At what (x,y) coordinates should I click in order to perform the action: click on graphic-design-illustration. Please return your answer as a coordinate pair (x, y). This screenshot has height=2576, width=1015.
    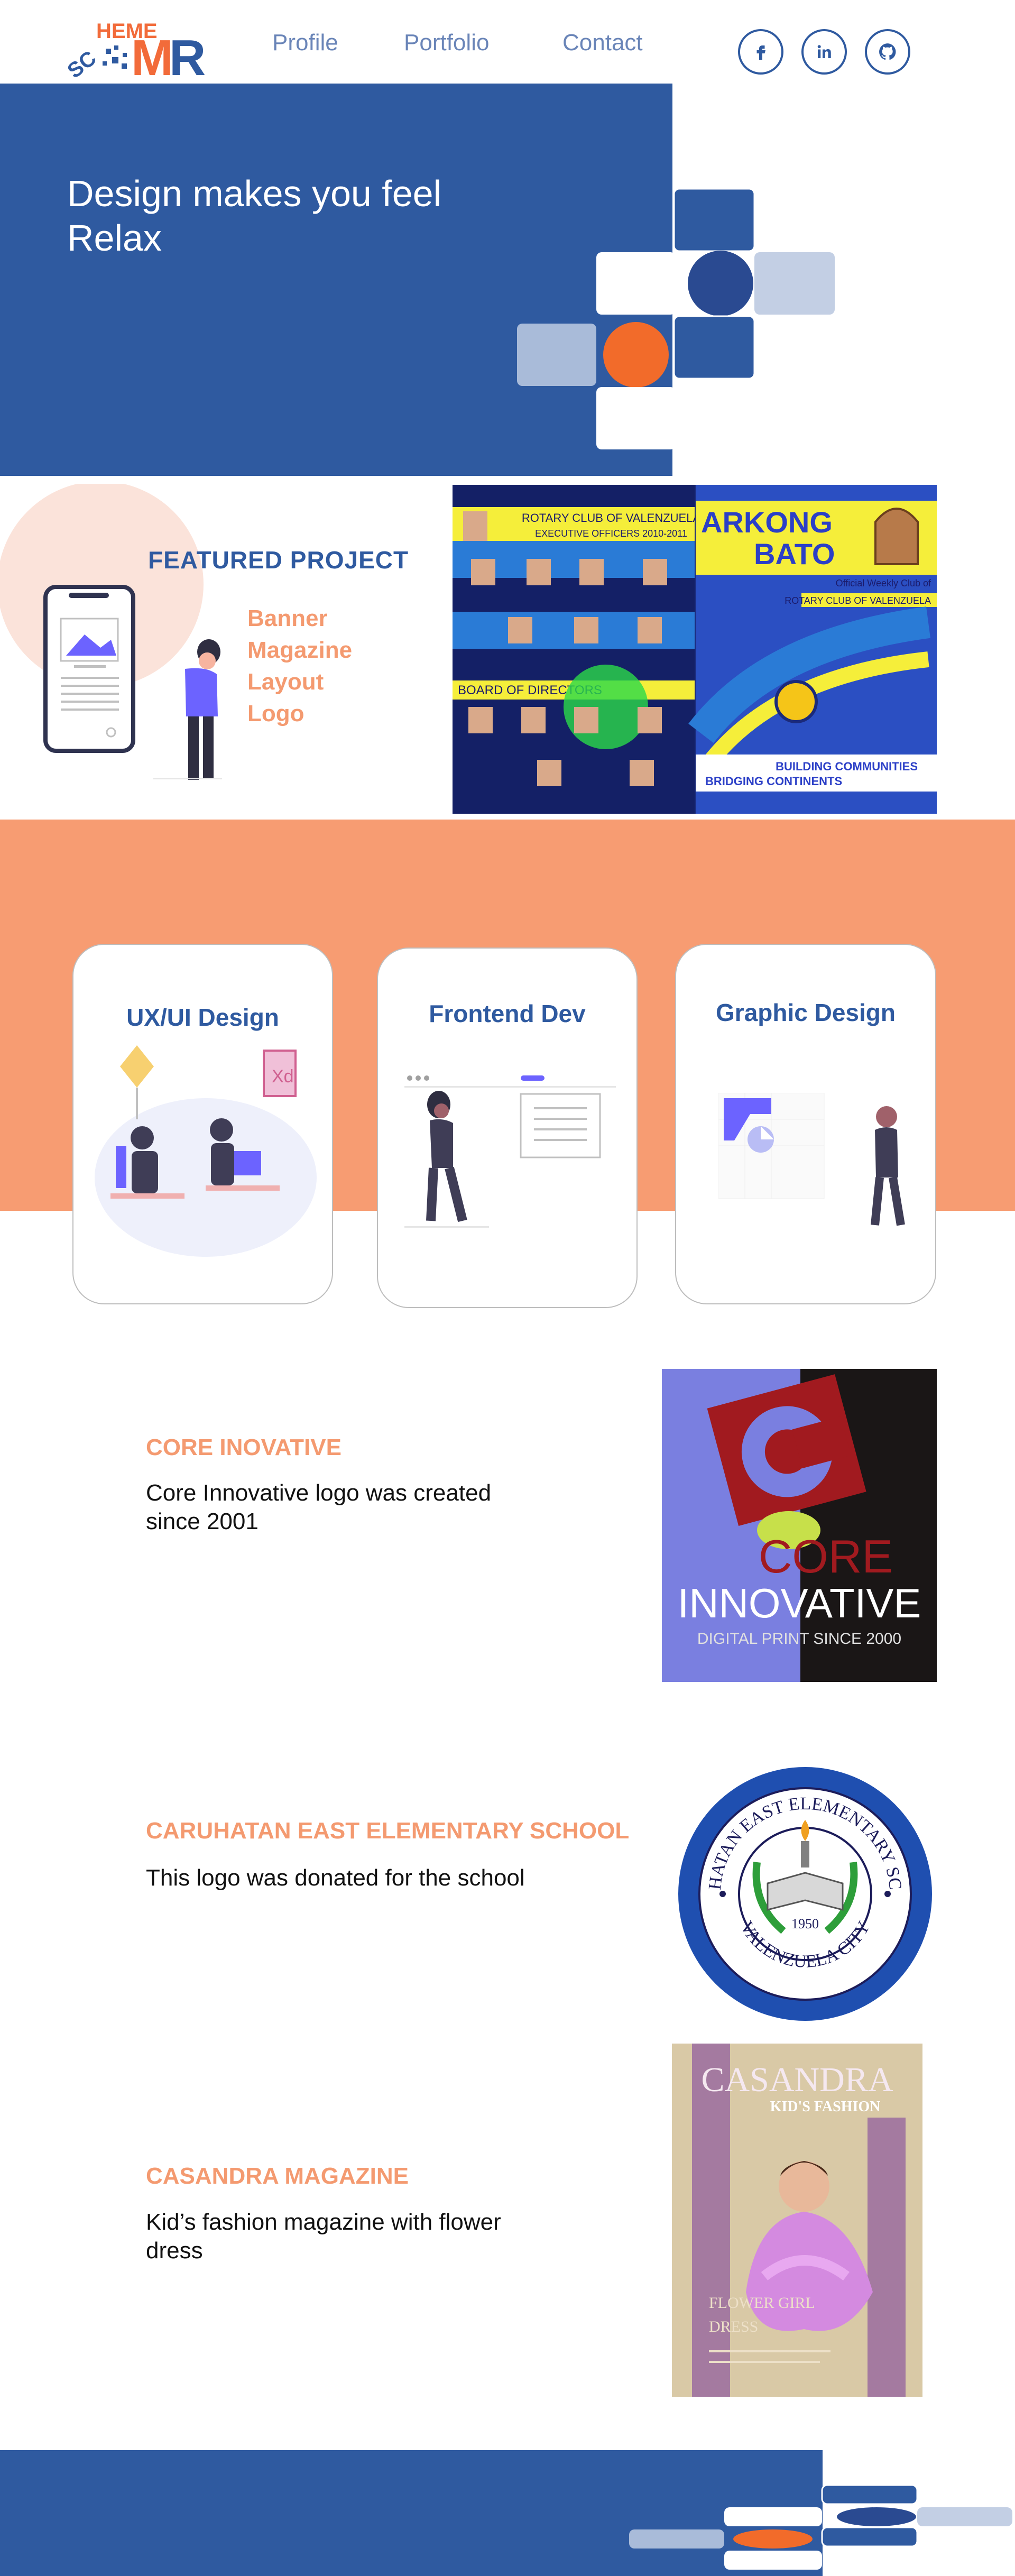
    Looking at the image, I should click on (811, 1160).